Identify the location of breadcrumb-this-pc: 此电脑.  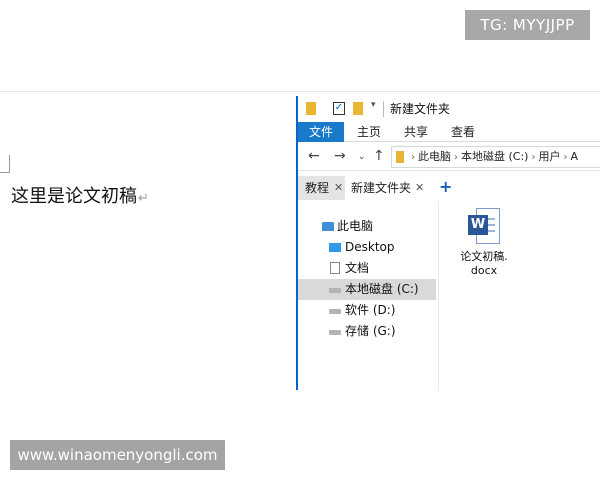
(434, 156).